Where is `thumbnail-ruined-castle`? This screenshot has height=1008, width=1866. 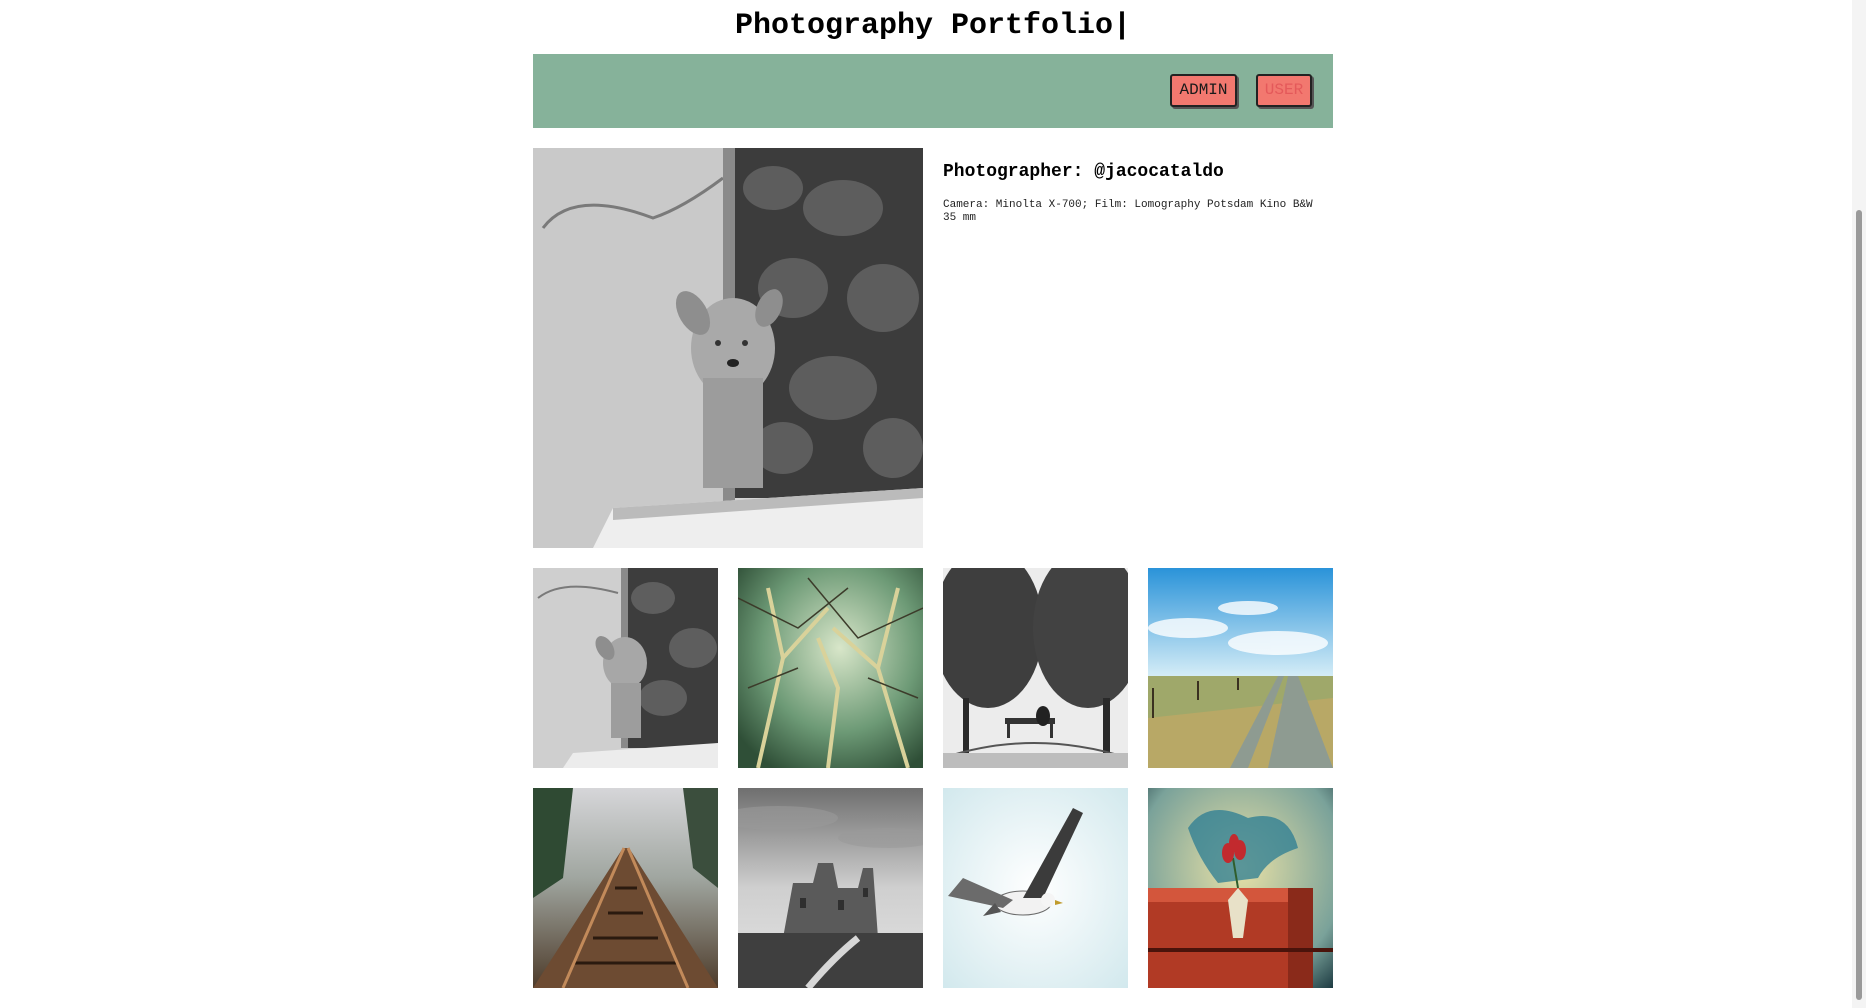 thumbnail-ruined-castle is located at coordinates (830, 888).